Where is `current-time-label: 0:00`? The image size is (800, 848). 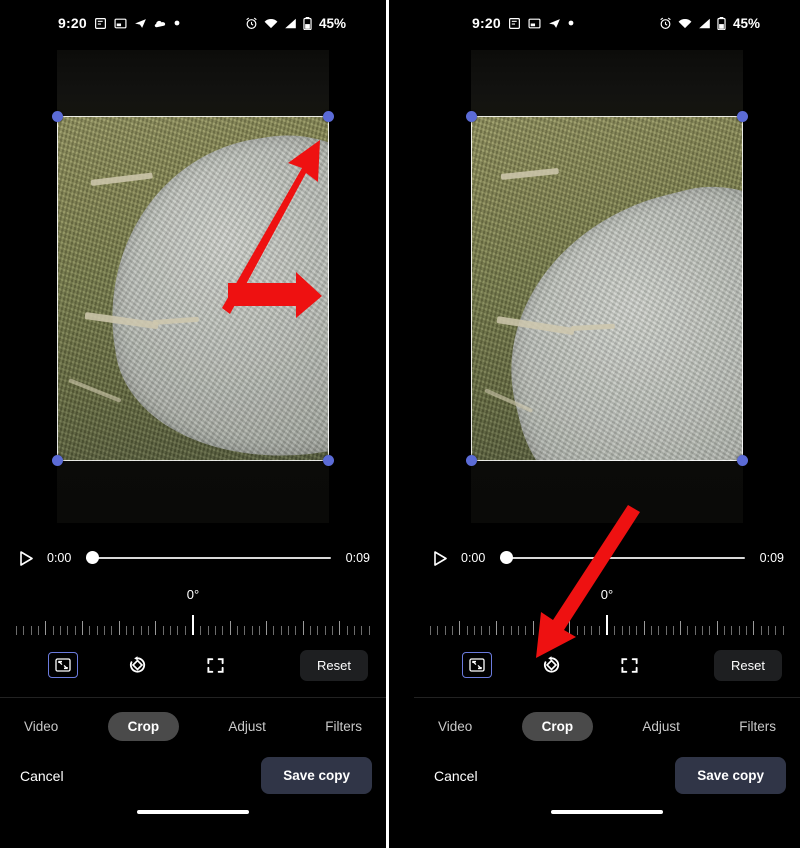 current-time-label: 0:00 is located at coordinates (473, 558).